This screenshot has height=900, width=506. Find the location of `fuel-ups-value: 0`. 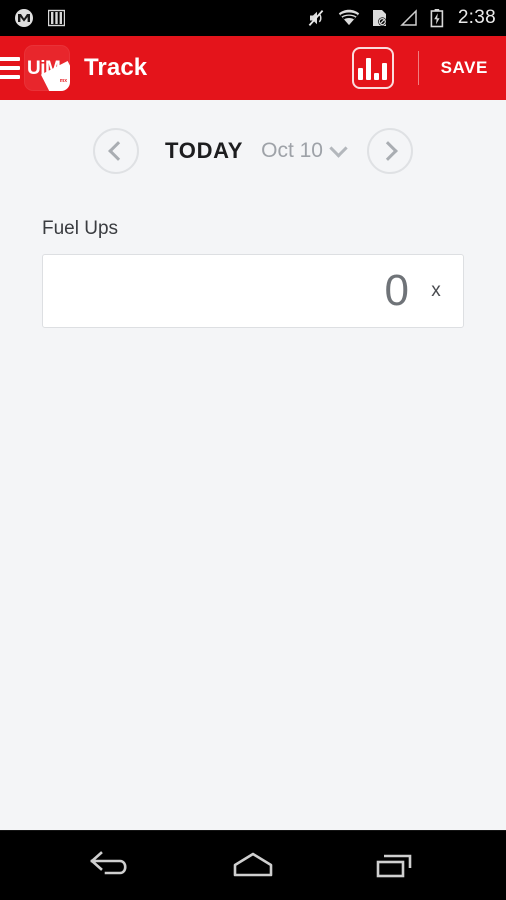

fuel-ups-value: 0 is located at coordinates (397, 291).